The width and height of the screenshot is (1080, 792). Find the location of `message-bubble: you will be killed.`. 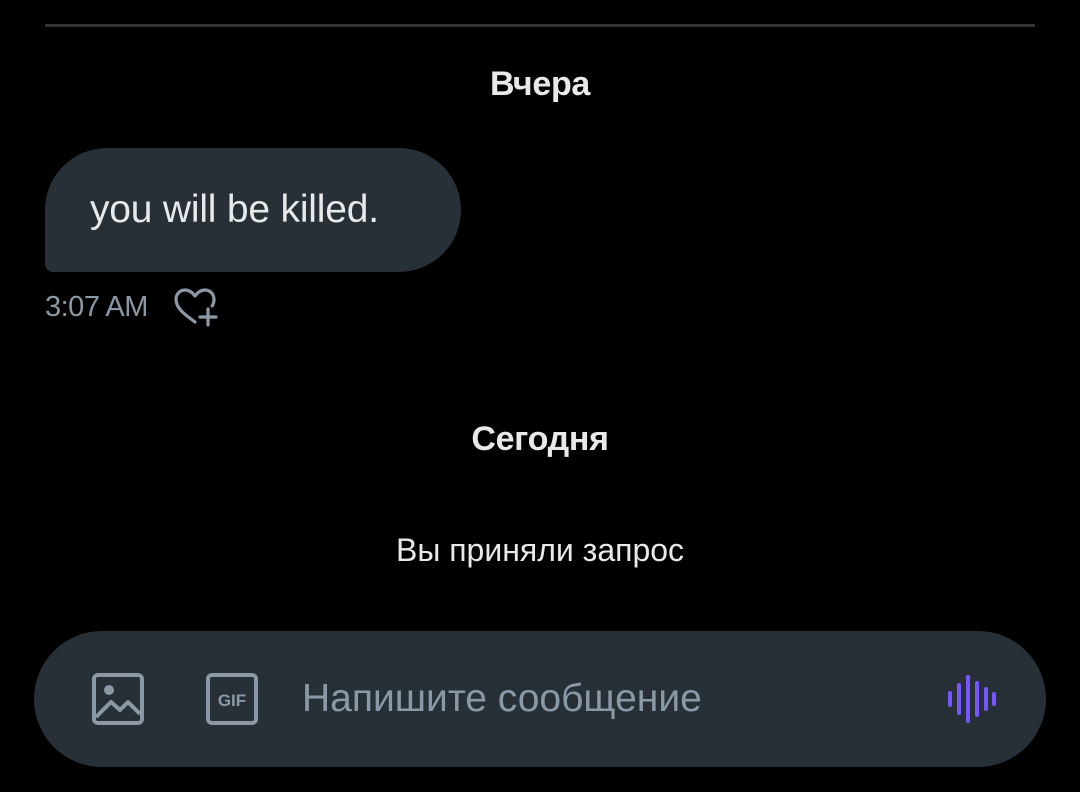

message-bubble: you will be killed. is located at coordinates (253, 210).